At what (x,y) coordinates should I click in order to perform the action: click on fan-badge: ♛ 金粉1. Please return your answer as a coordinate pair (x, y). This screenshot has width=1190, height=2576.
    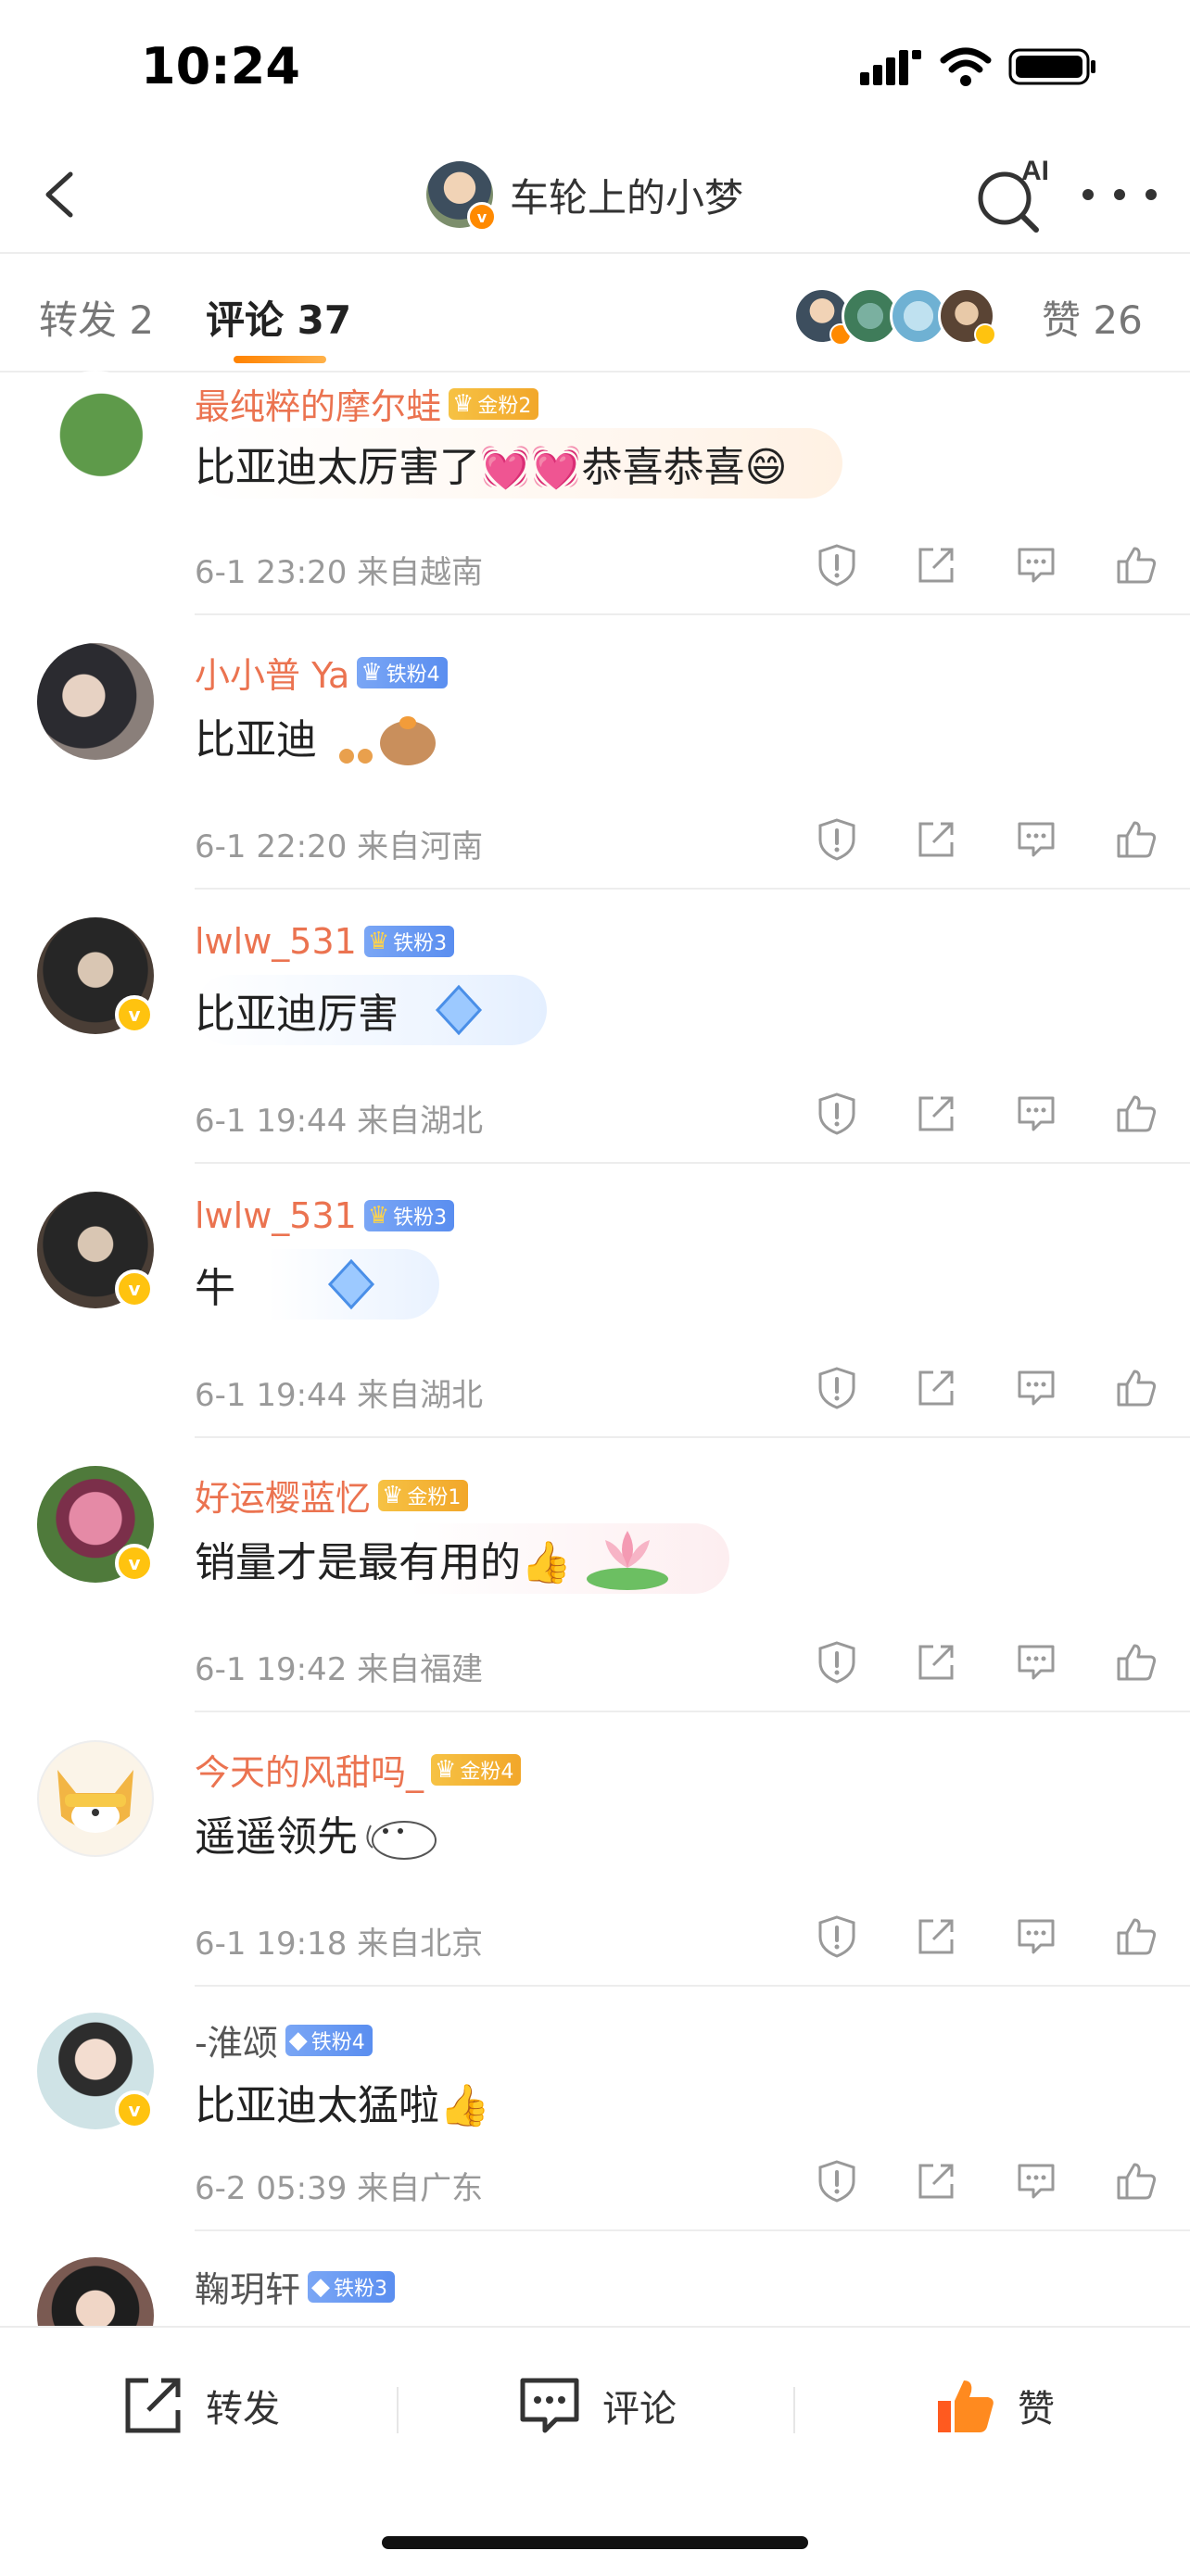
    Looking at the image, I should click on (423, 1495).